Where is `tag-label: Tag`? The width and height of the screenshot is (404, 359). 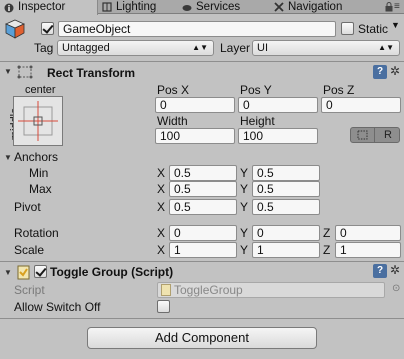 tag-label: Tag is located at coordinates (44, 48).